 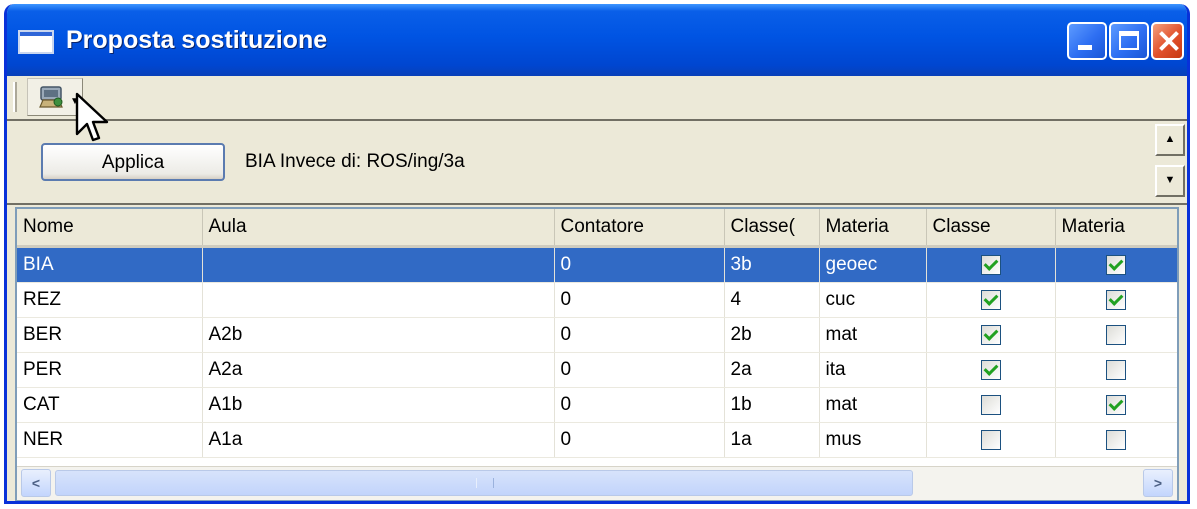 I want to click on assign-teacher-icon, so click(x=51, y=97).